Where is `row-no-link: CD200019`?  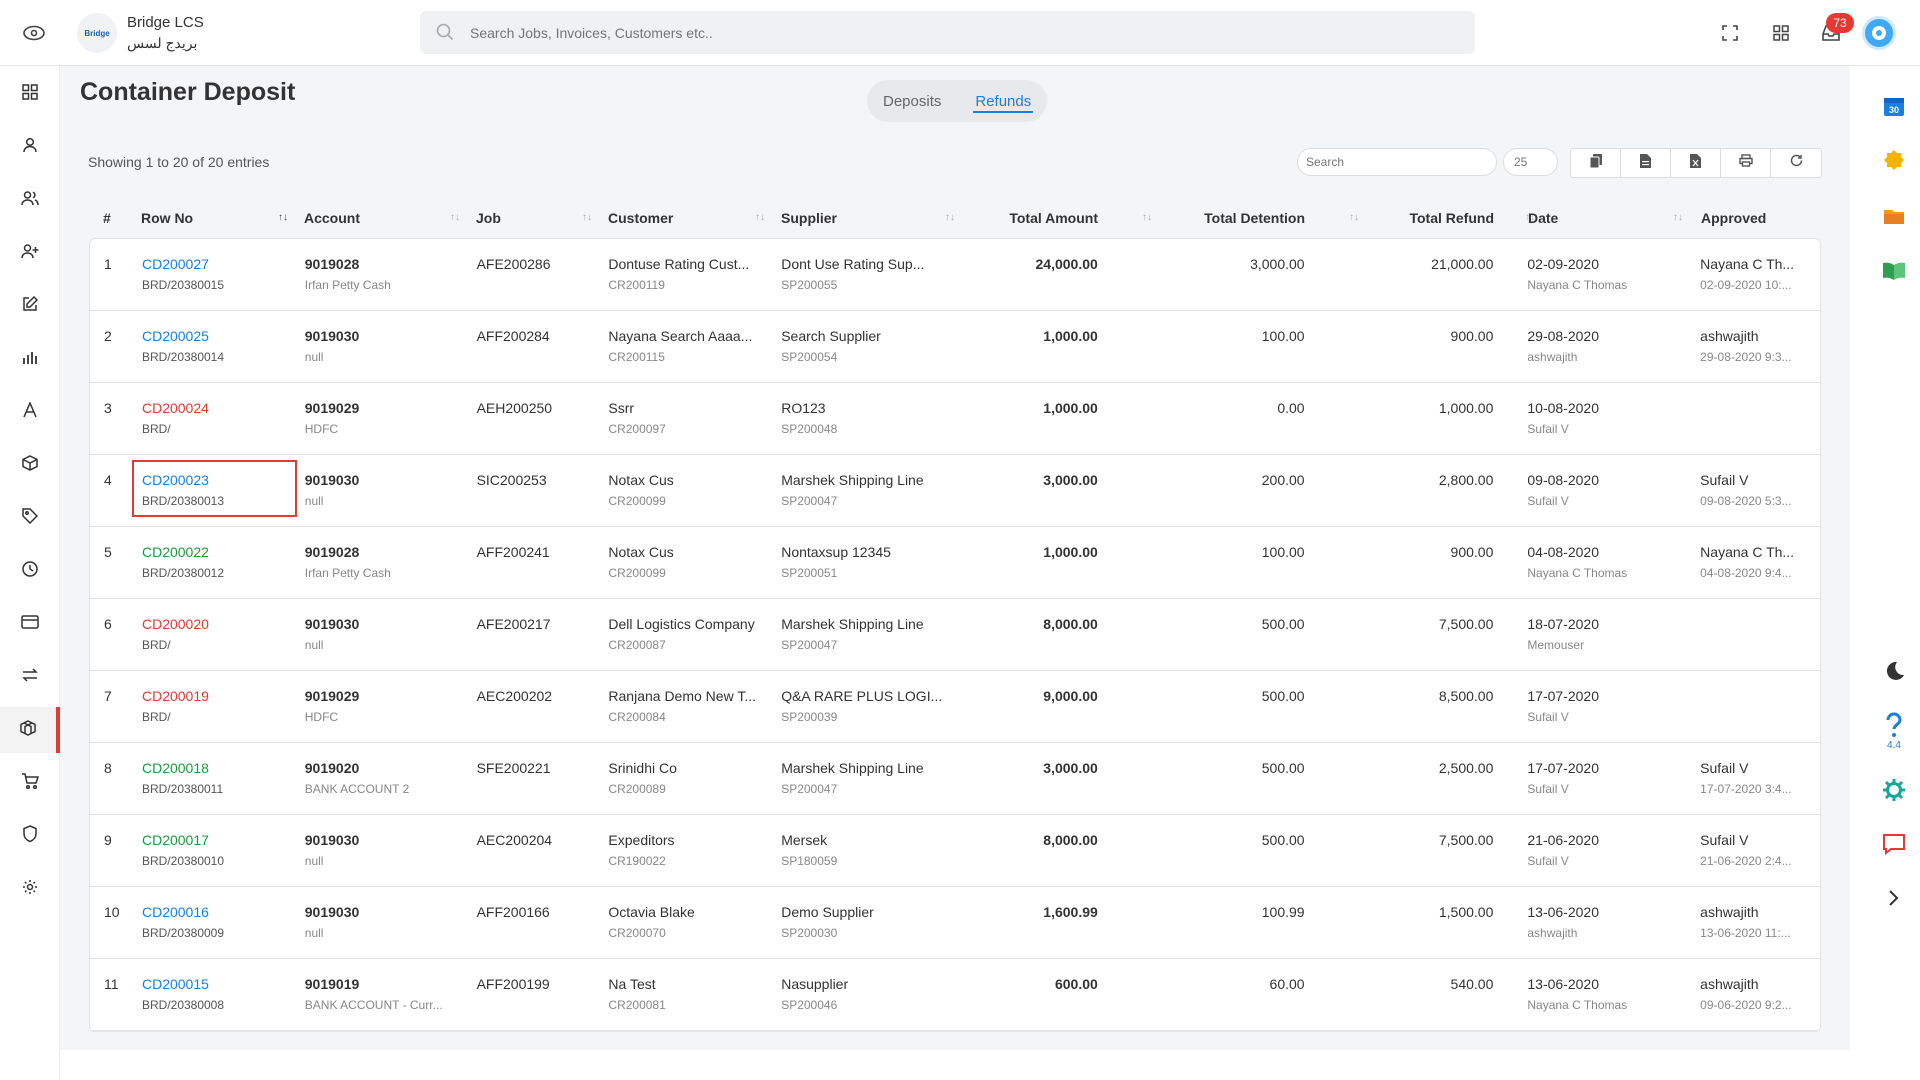
row-no-link: CD200019 is located at coordinates (219, 696).